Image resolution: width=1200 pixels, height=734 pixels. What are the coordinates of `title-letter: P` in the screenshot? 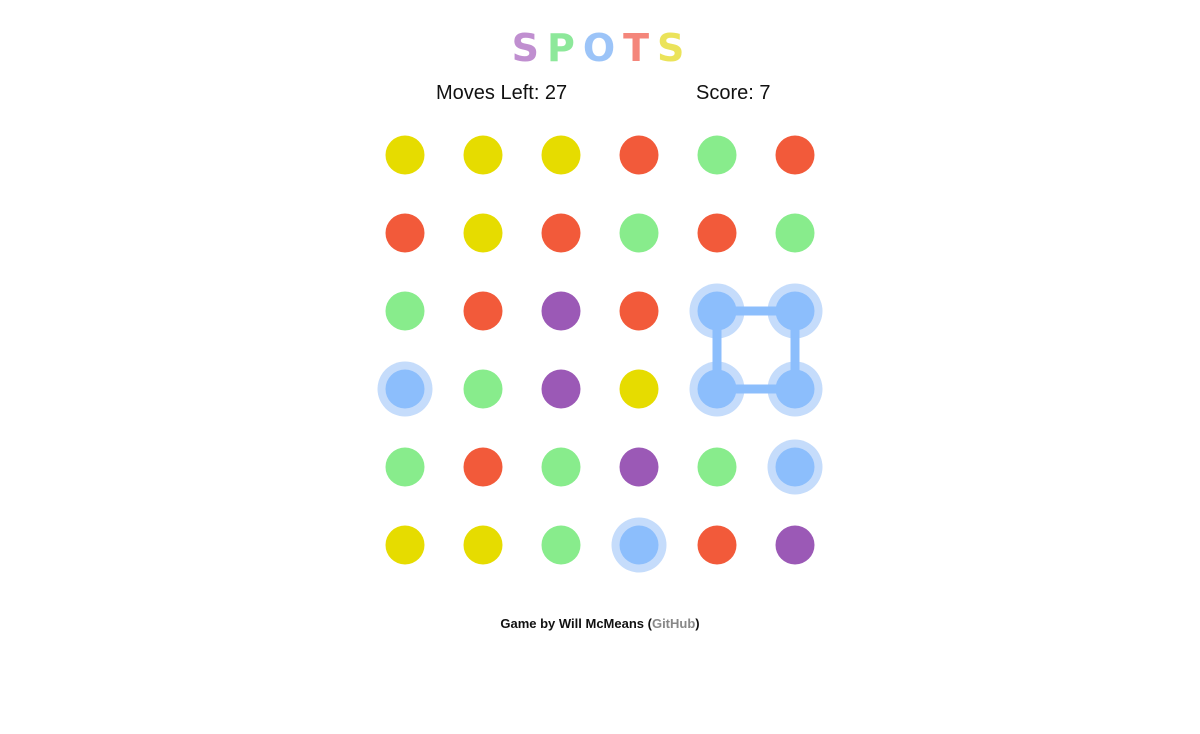 It's located at (562, 48).